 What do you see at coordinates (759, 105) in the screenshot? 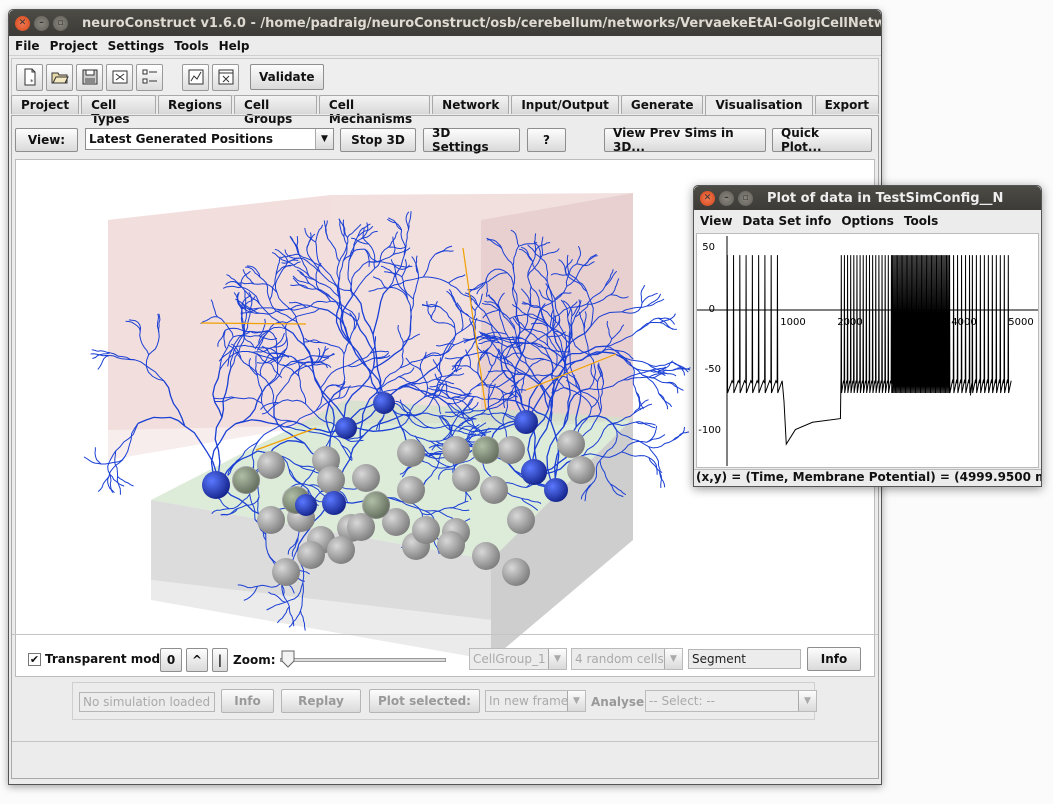
I see `tab-visualisation: Visualisation` at bounding box center [759, 105].